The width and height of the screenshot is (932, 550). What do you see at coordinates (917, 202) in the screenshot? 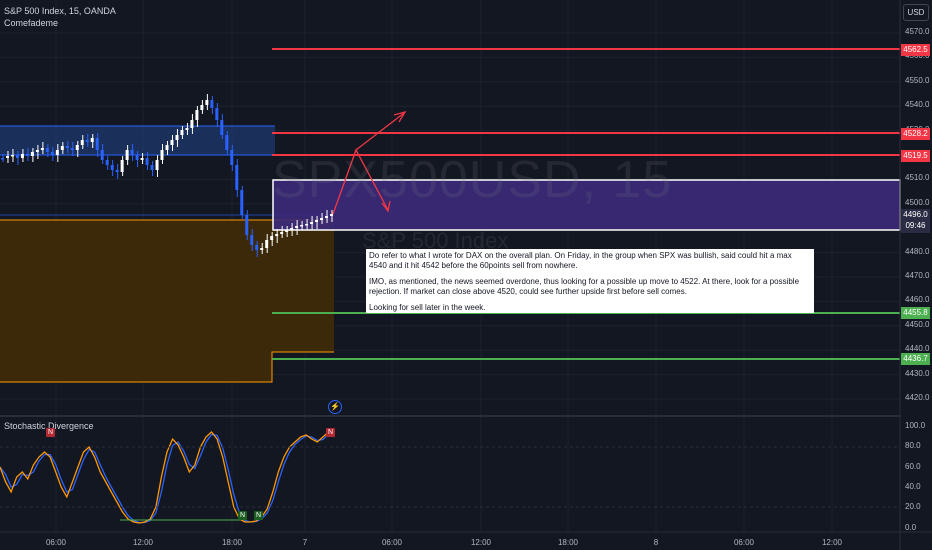
I see `price-tick: 4500.0` at bounding box center [917, 202].